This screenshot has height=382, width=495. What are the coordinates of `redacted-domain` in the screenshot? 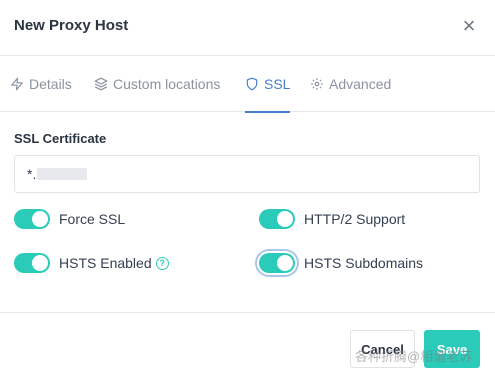 It's located at (62, 174).